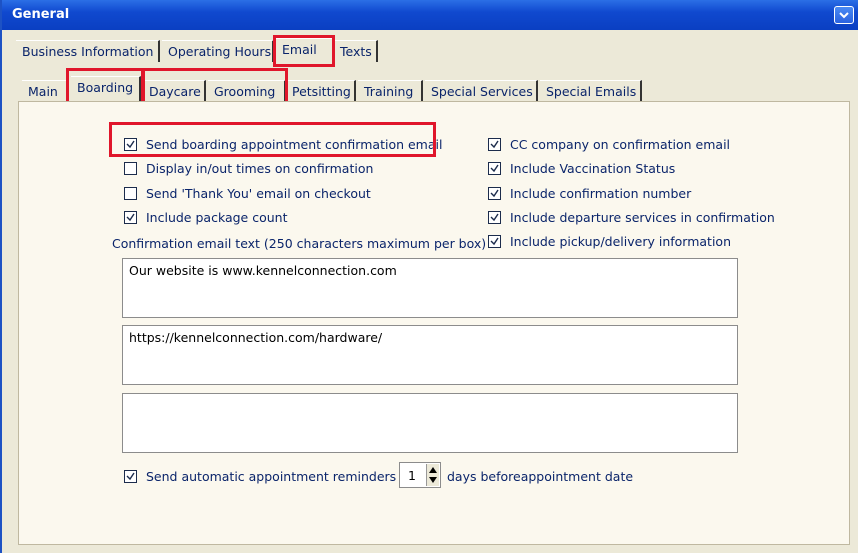 The height and width of the screenshot is (553, 858). I want to click on confirmation-number-checkbox, so click(494, 193).